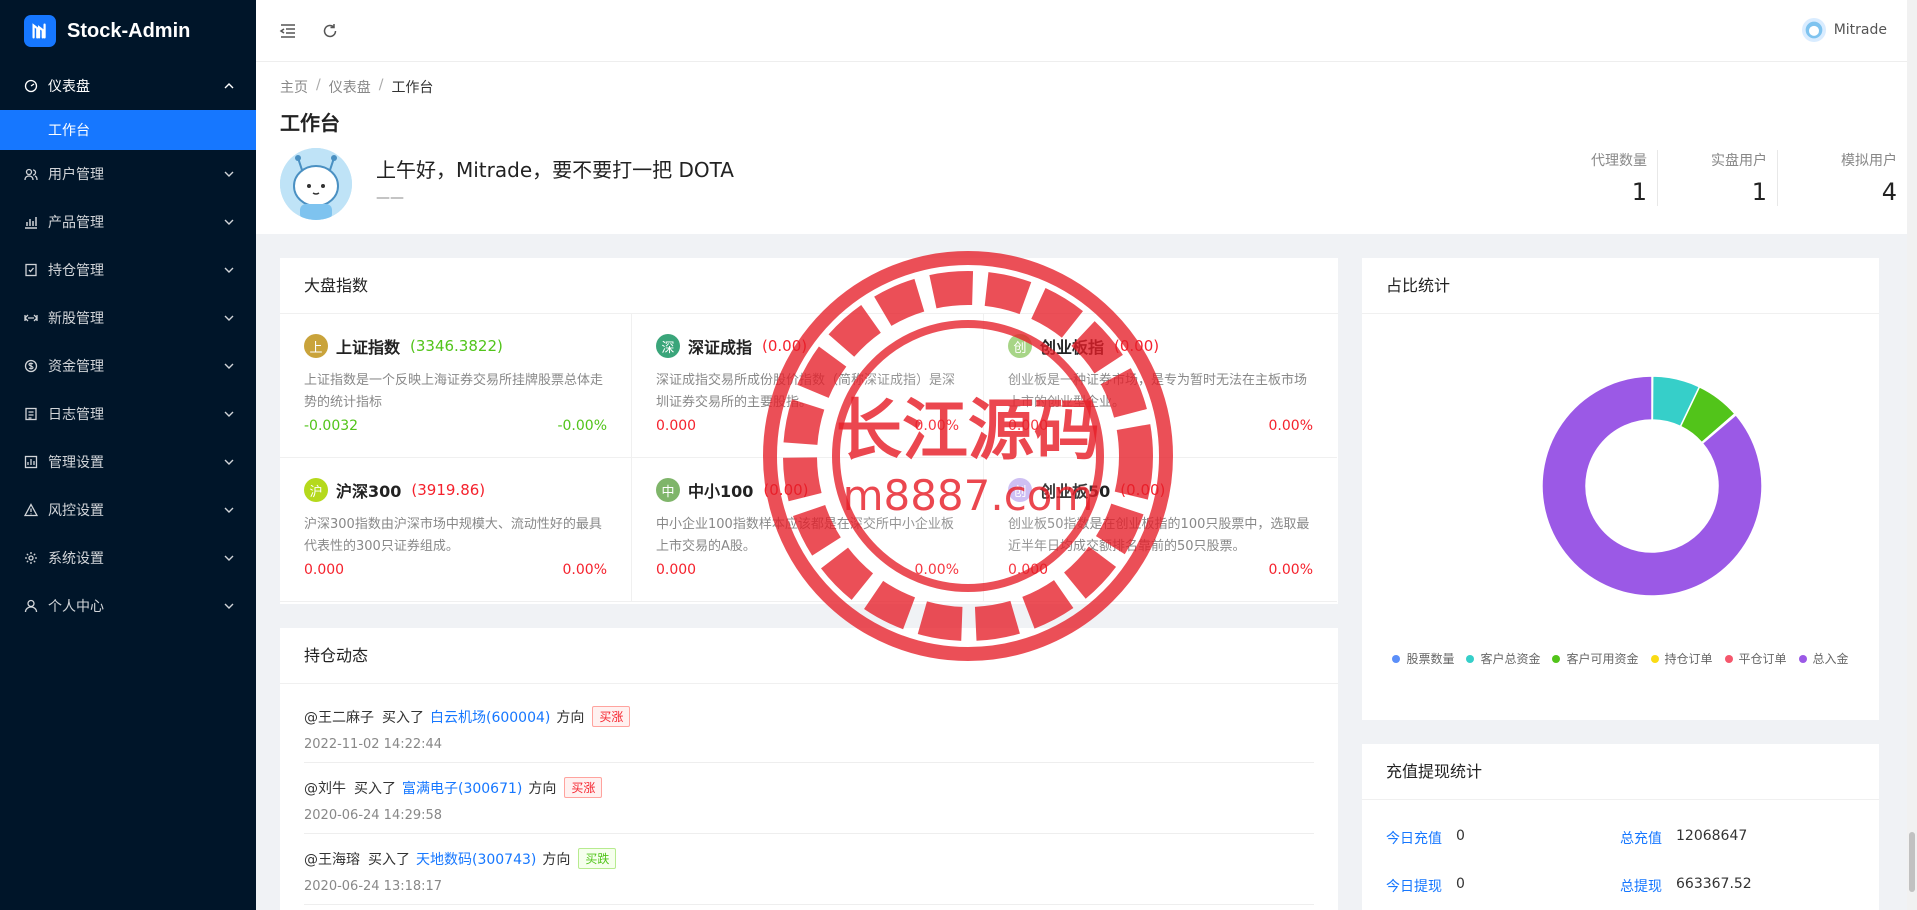 The height and width of the screenshot is (910, 1917). I want to click on feed-time: 2020-06-24 13:18:17, so click(373, 886).